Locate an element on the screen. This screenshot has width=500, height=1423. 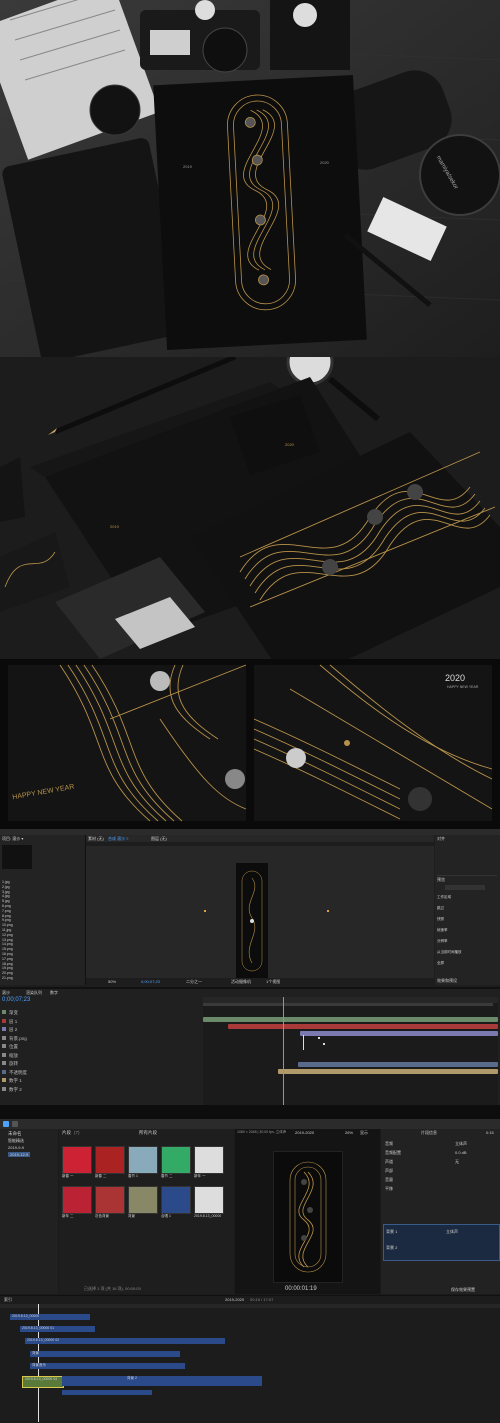
ae-active-camera: 活动摄像机 is located at coordinates (241, 982).